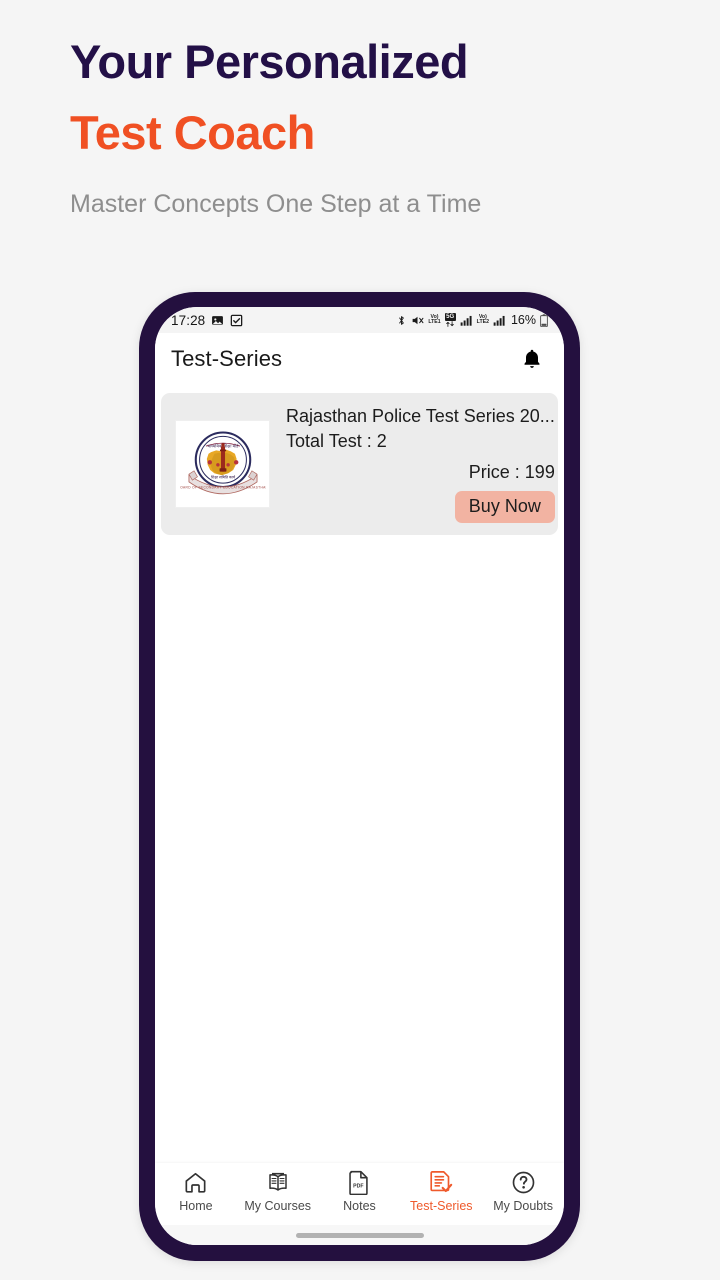  I want to click on signal-bars-icon, so click(466, 320).